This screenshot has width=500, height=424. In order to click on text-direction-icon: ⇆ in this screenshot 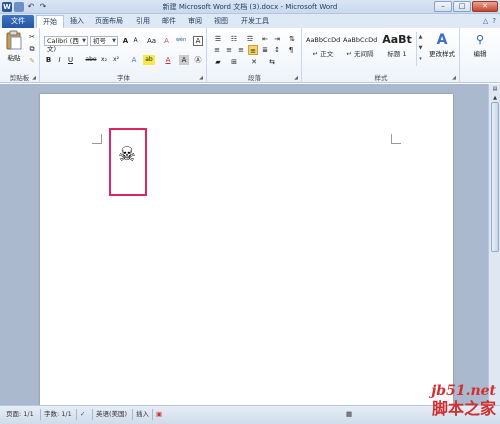, I will do `click(272, 62)`.